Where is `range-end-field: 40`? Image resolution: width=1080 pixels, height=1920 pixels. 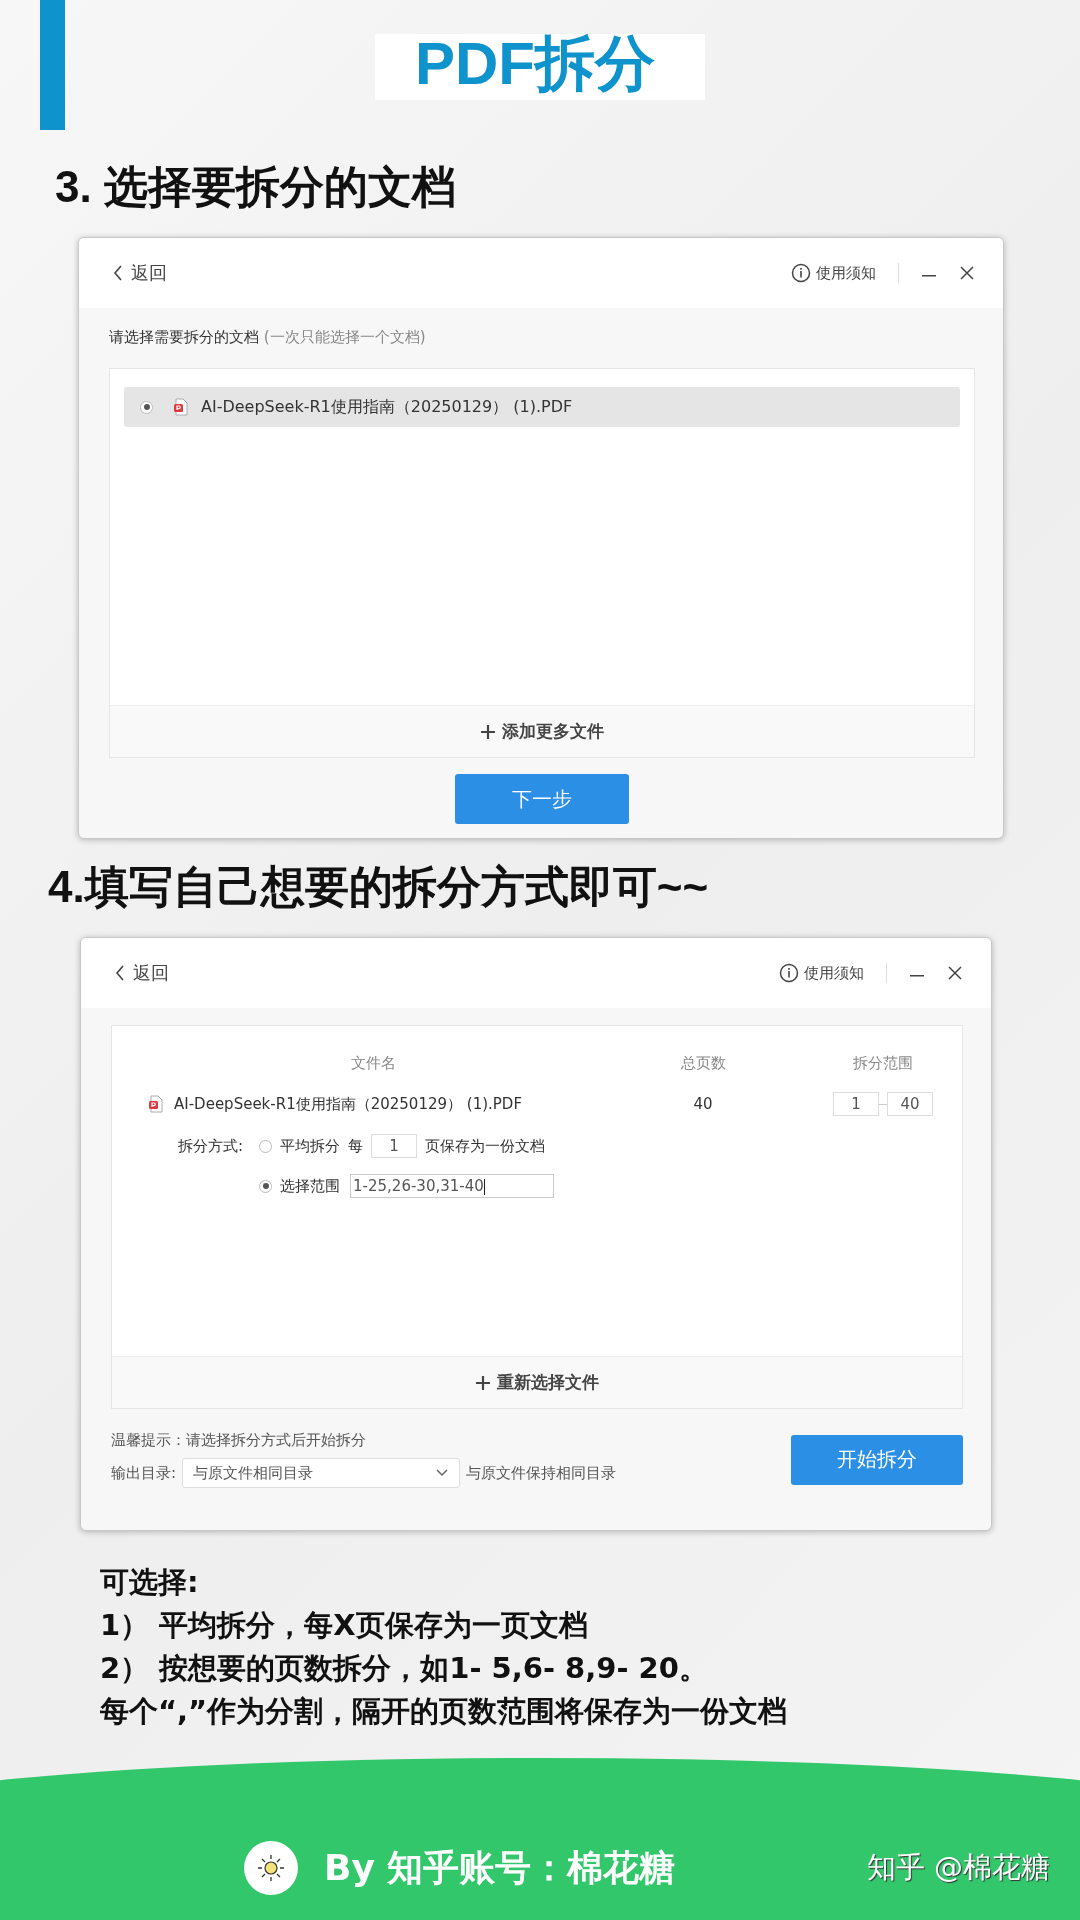 range-end-field: 40 is located at coordinates (910, 1104).